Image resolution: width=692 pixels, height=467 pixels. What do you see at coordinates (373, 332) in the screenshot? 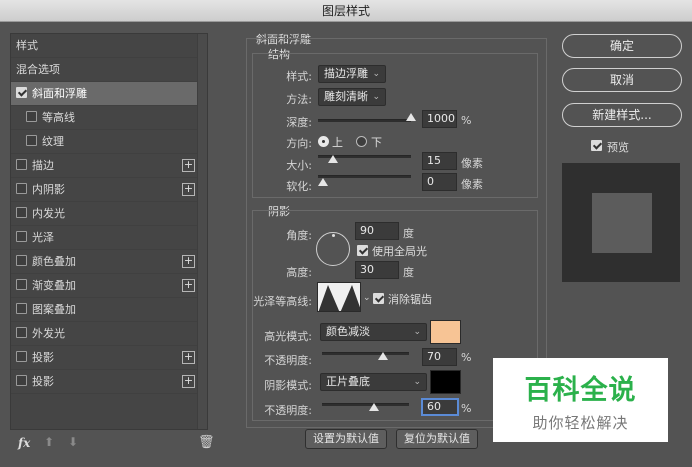
I see `highlight-mode-select: 颜色减淡 ⌄` at bounding box center [373, 332].